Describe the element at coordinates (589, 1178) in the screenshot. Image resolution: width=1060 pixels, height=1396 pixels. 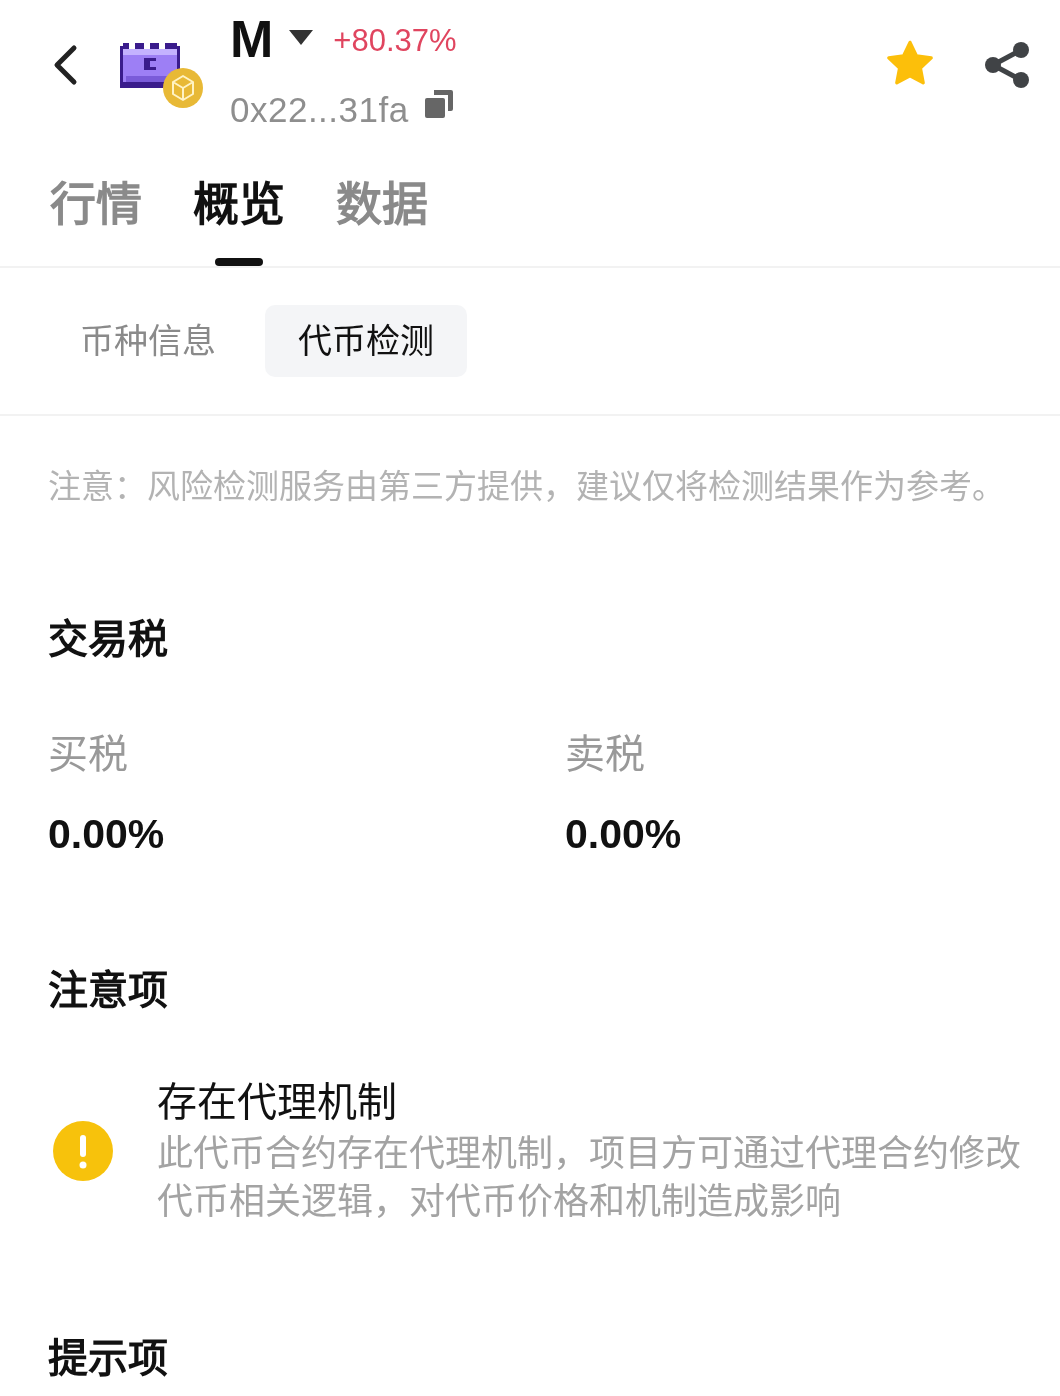
I see `alert-description: 此代币合约存在代理机制，项目方可通过代理合约修改代币相关逻辑，对代币价格和机制造成影响` at that location.